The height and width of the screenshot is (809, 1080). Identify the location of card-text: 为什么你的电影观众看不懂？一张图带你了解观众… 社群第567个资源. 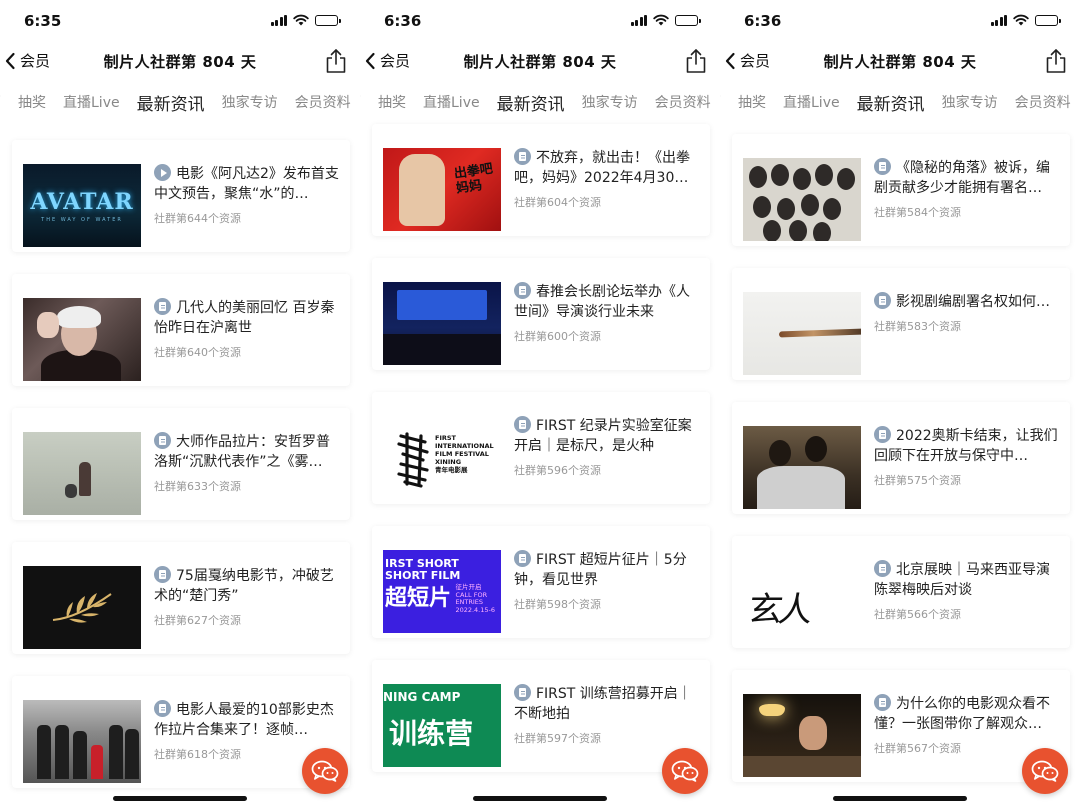
(968, 725).